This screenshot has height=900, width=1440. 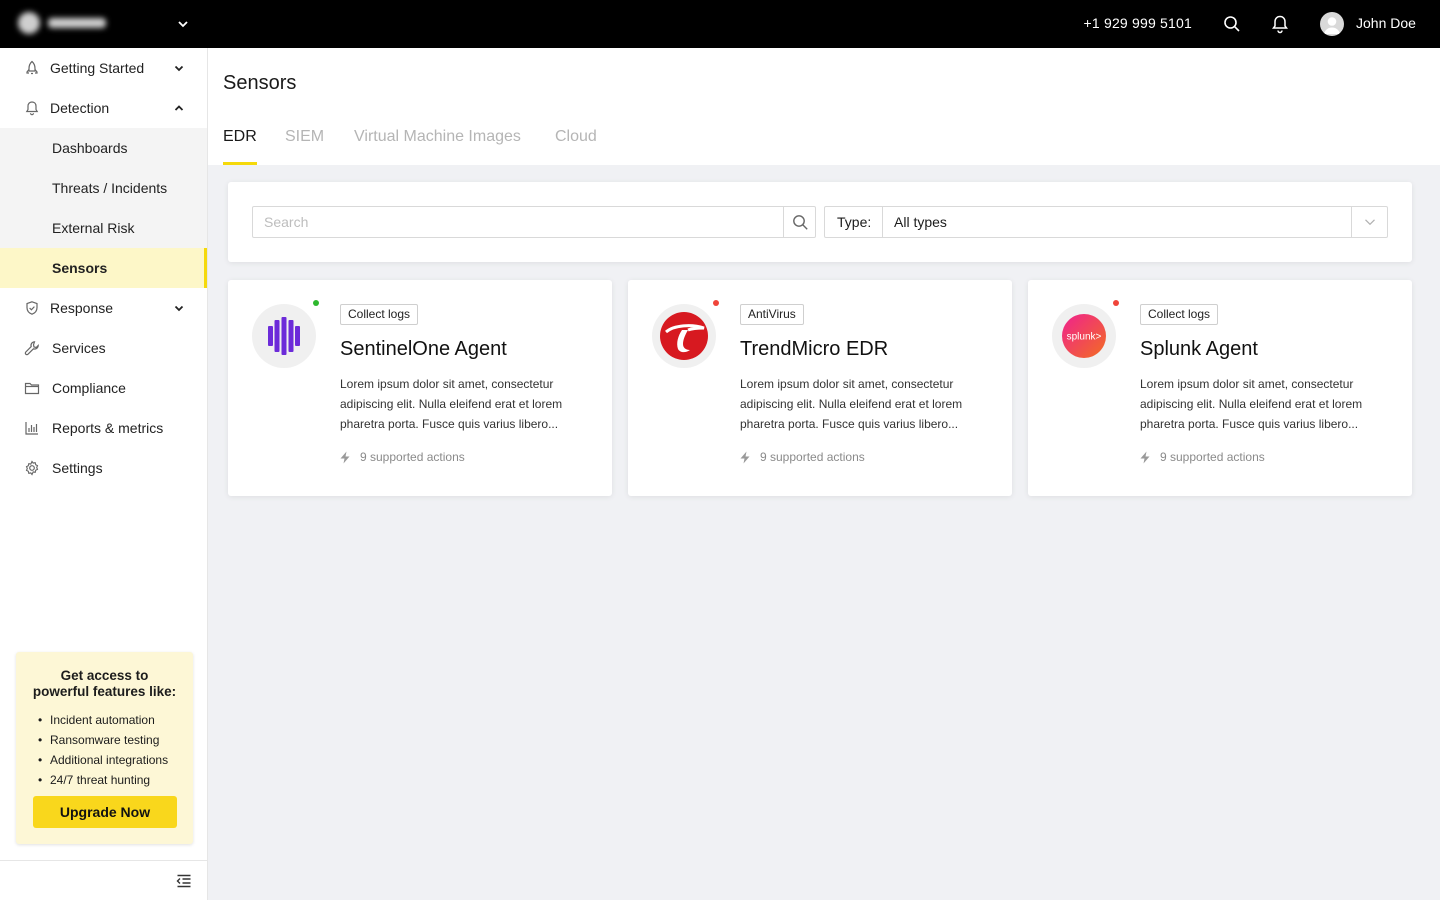 I want to click on sidebar-item-reports: Reports & metrics, so click(x=103, y=428).